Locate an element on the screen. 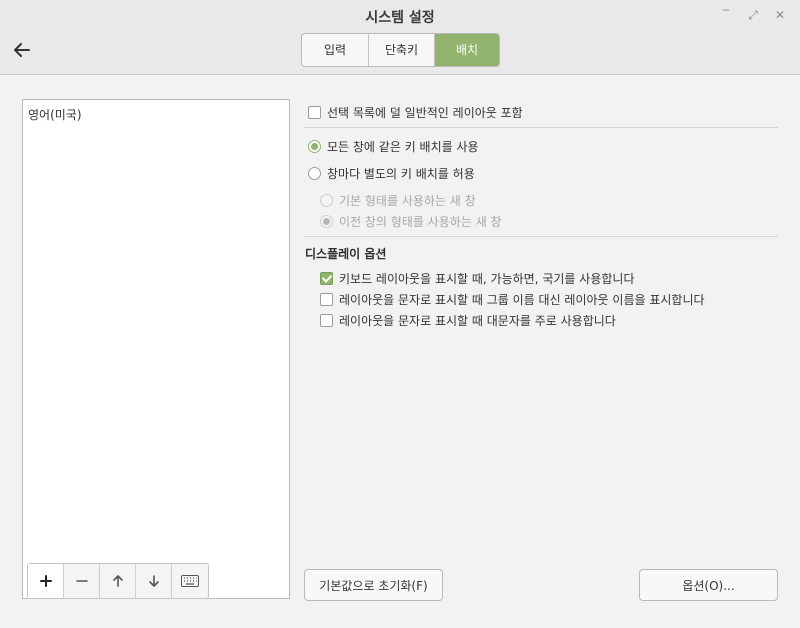 The image size is (800, 628). add-layout-button is located at coordinates (46, 581).